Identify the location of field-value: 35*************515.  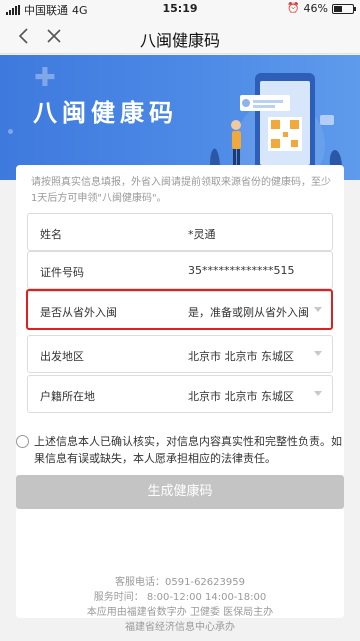
(241, 270).